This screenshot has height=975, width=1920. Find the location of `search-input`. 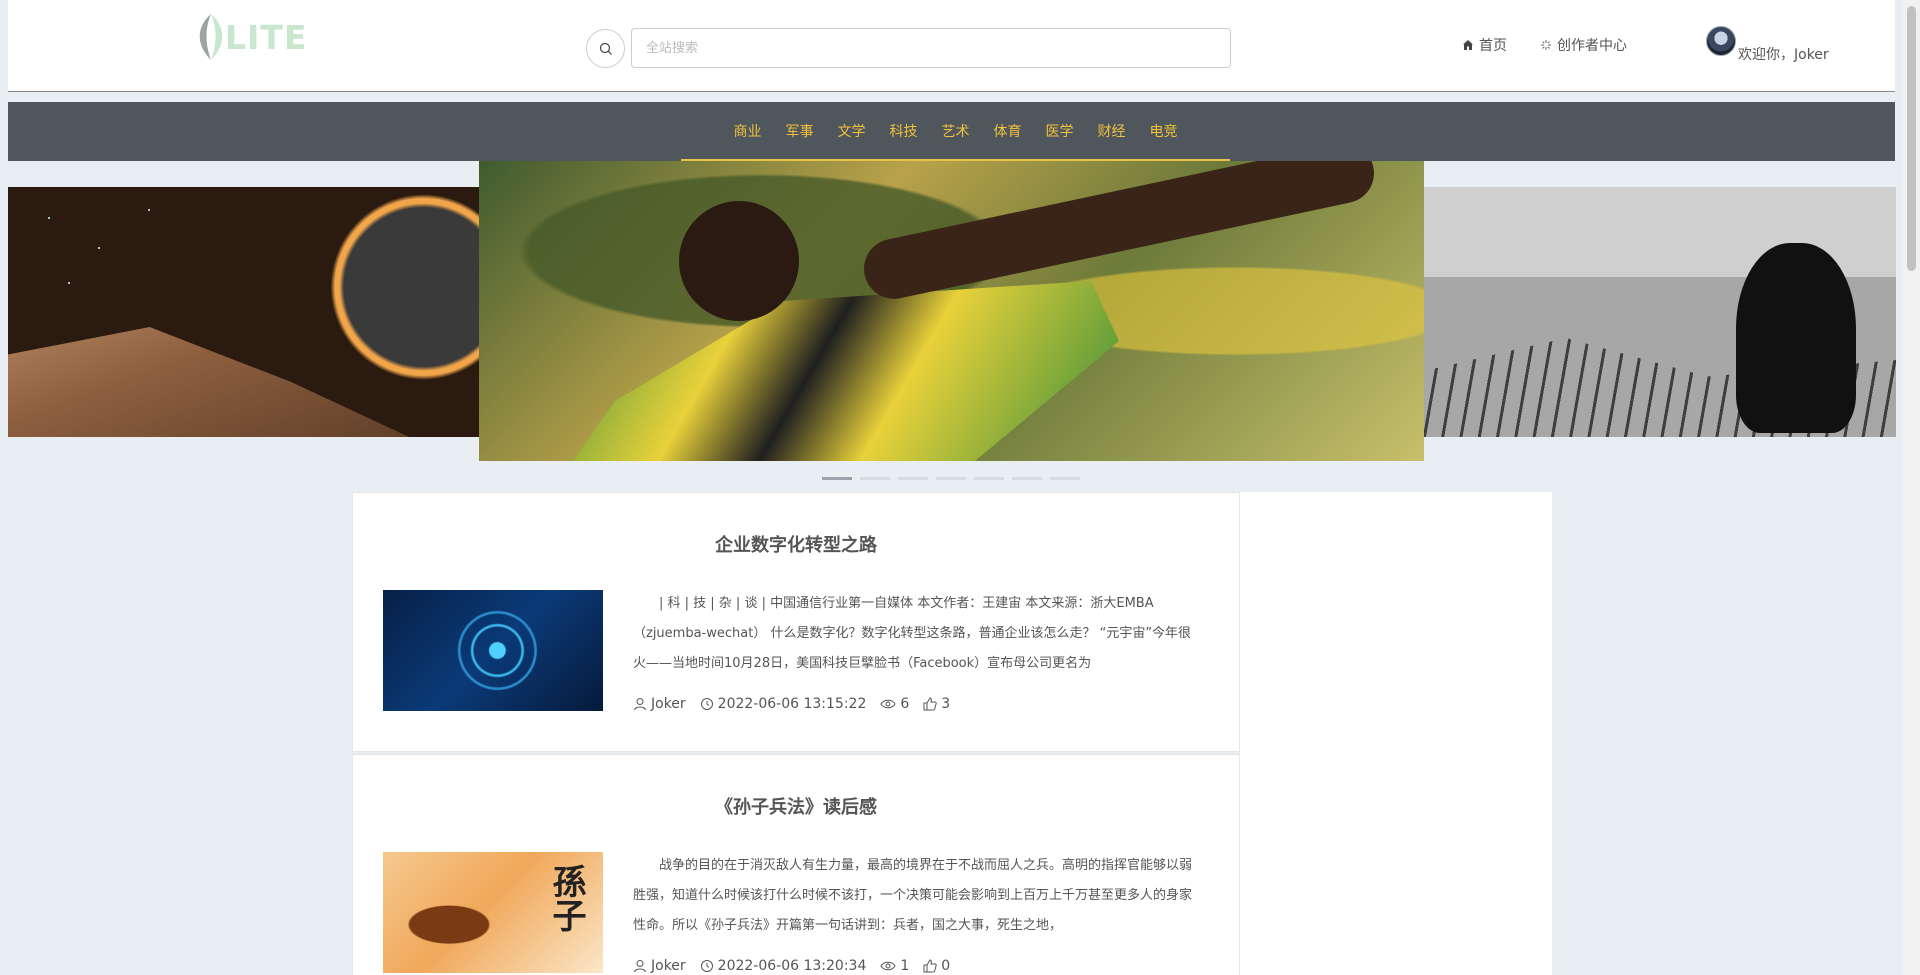

search-input is located at coordinates (931, 48).